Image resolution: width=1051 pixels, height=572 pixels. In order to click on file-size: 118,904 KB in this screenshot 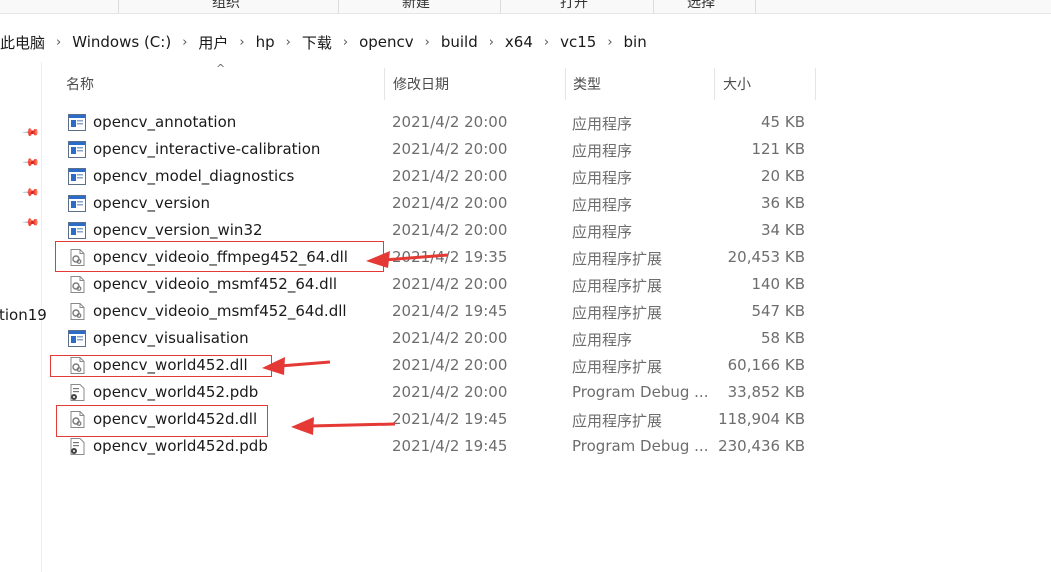, I will do `click(761, 419)`.